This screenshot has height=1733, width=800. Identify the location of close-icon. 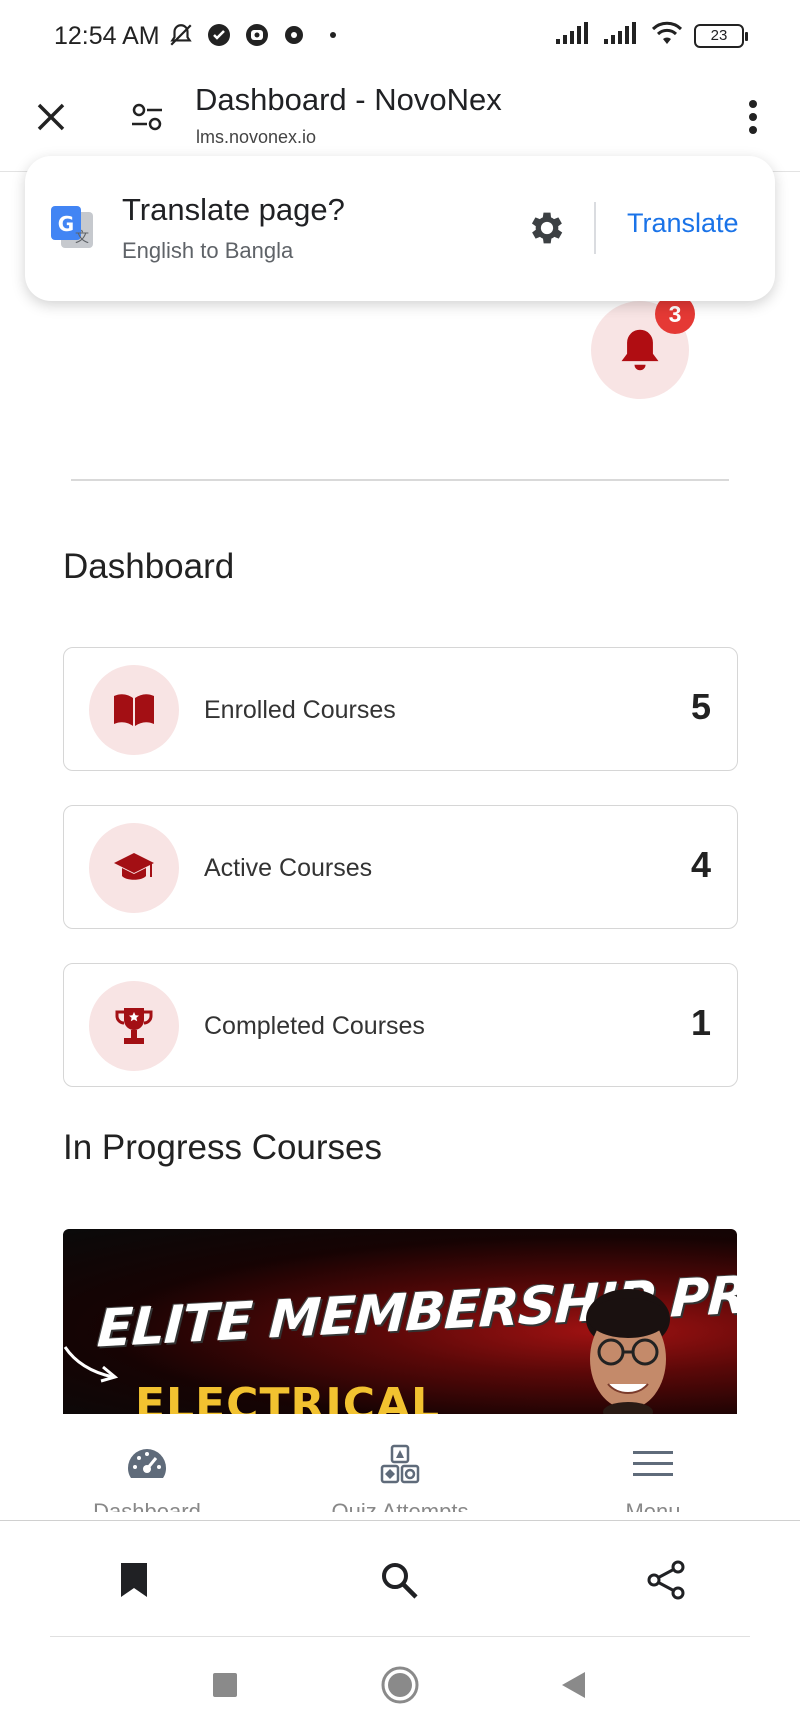
(51, 117).